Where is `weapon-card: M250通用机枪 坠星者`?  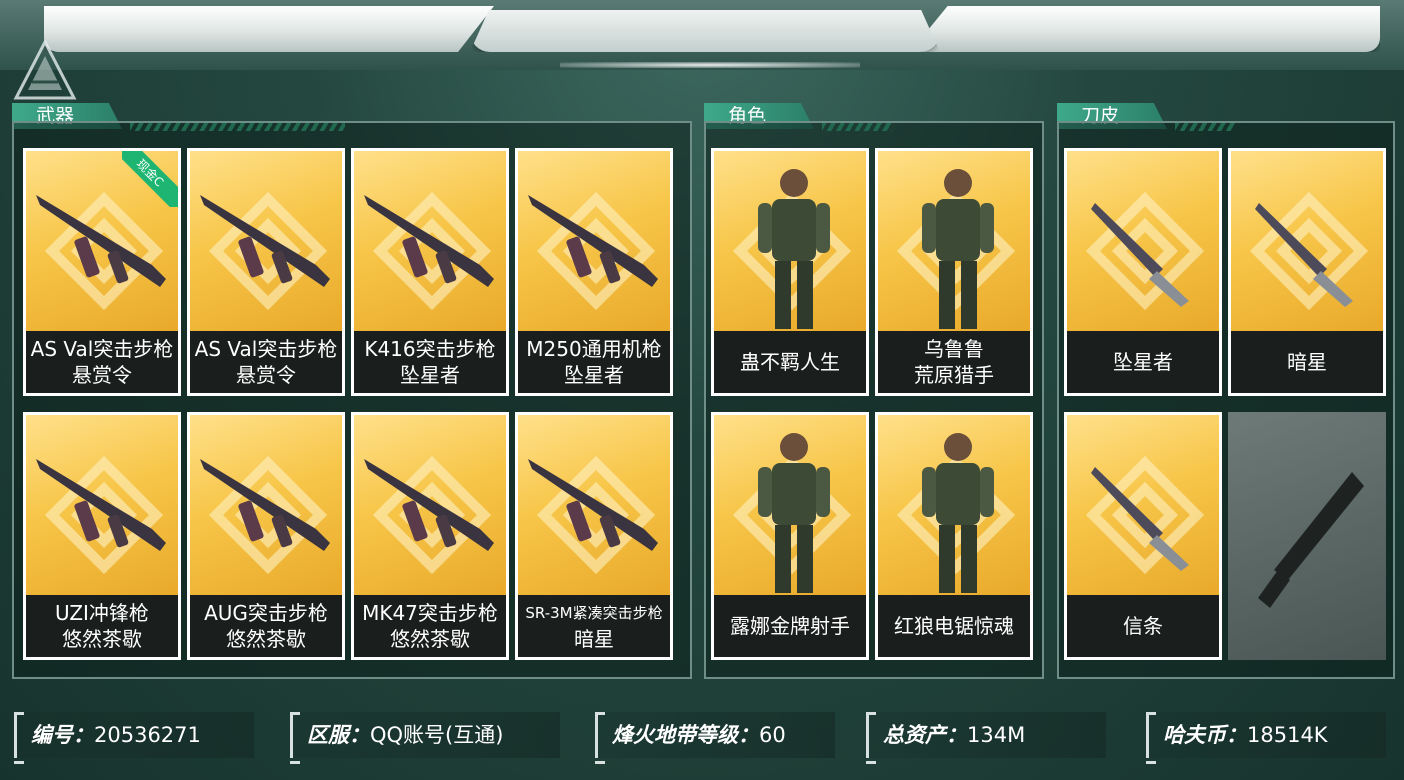 weapon-card: M250通用机枪 坠星者 is located at coordinates (594, 272).